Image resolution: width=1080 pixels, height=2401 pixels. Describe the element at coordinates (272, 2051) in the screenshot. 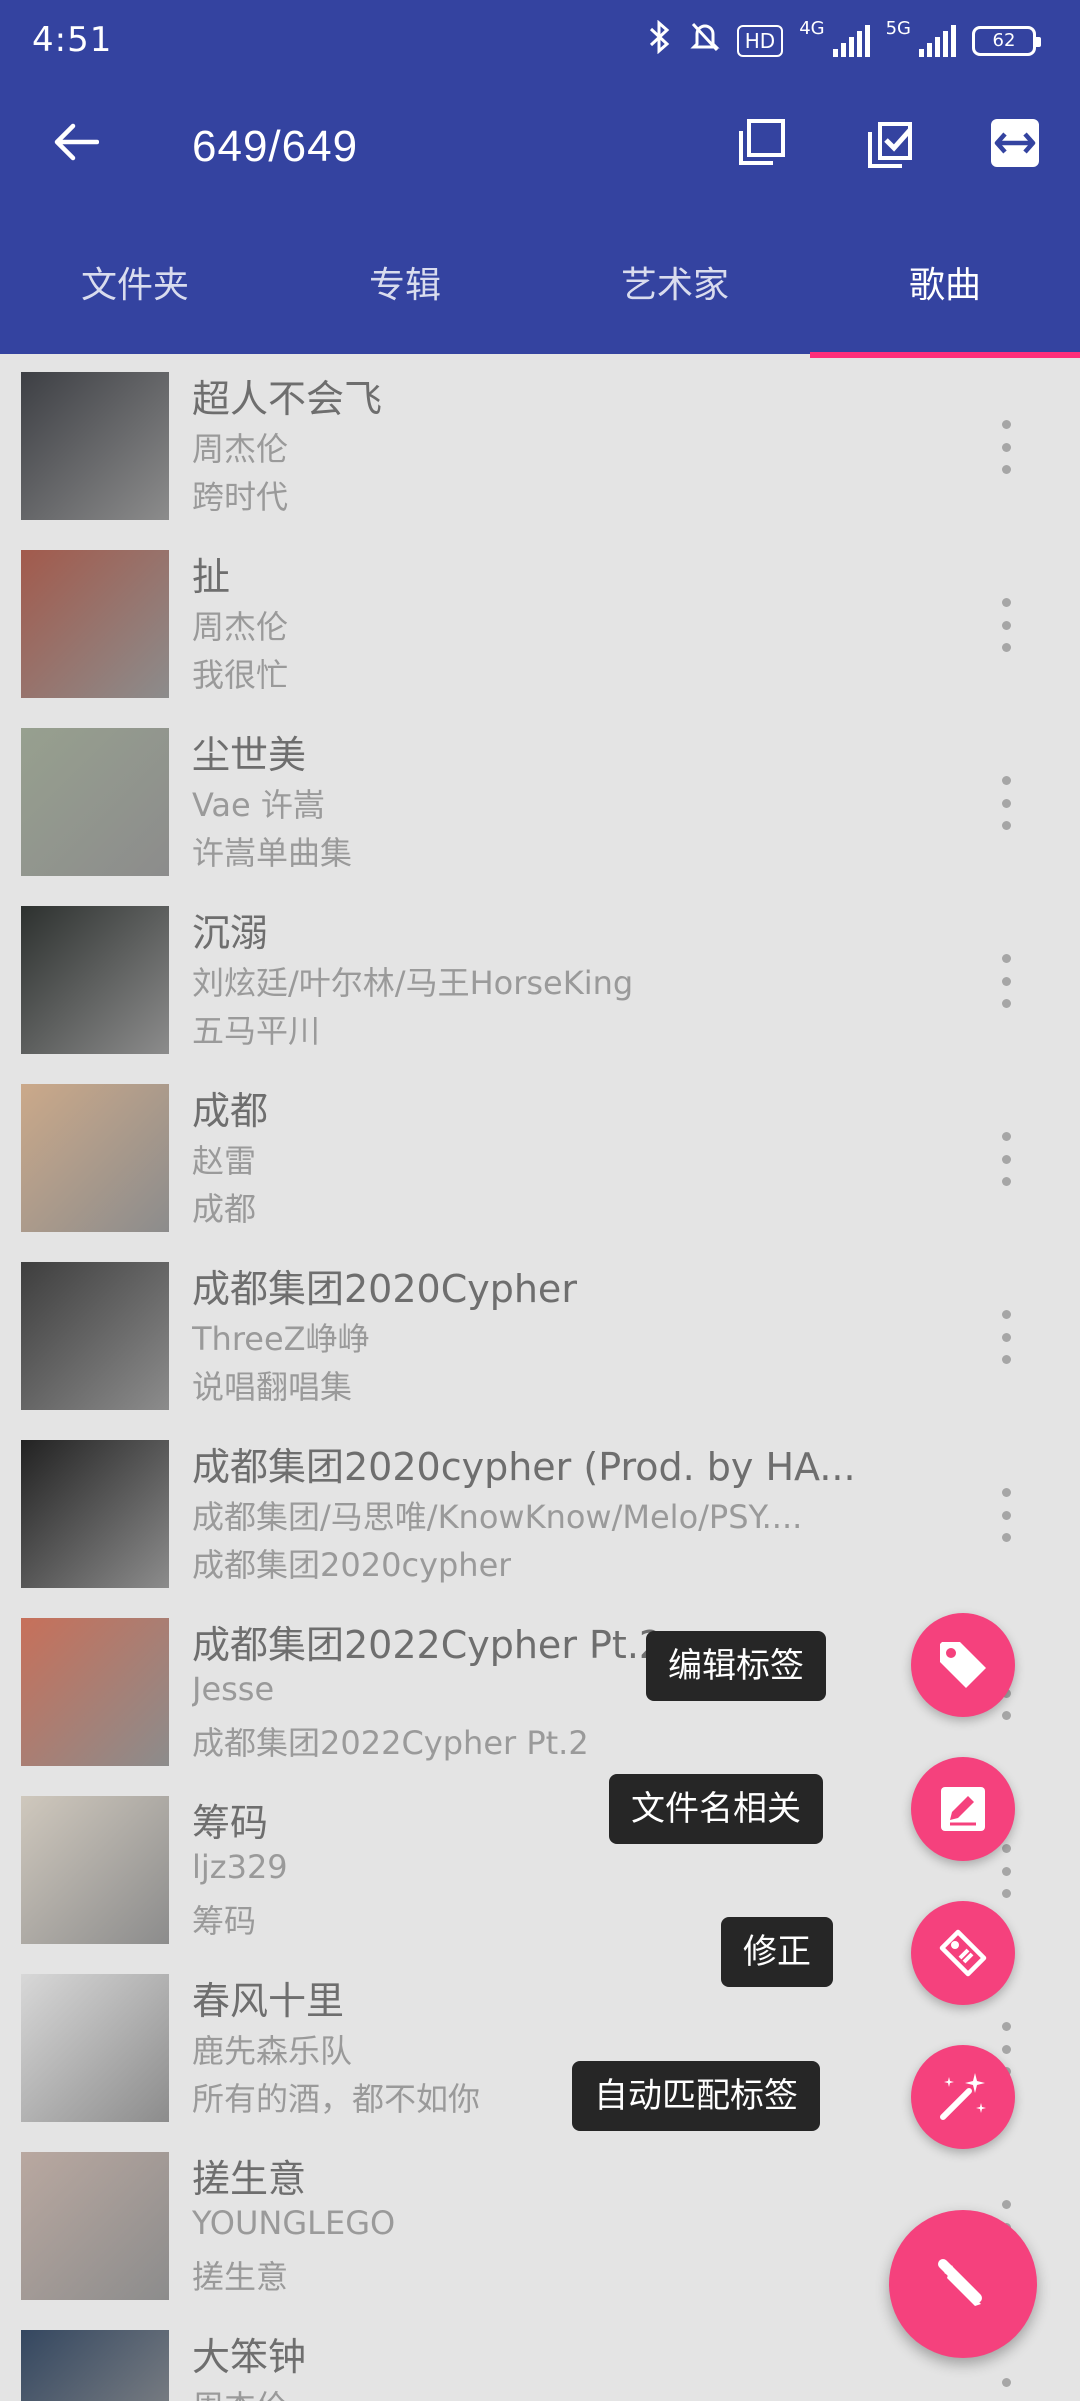

I see `song-artist: 鹿先森乐队` at that location.